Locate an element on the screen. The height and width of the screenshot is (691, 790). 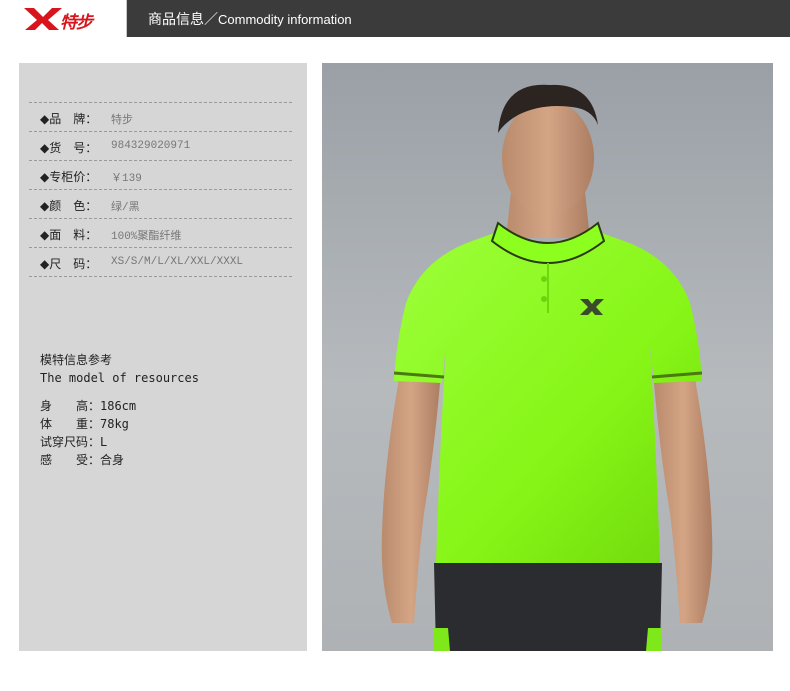
page-header: 特步 商品信息／Commodity information is located at coordinates (395, 18).